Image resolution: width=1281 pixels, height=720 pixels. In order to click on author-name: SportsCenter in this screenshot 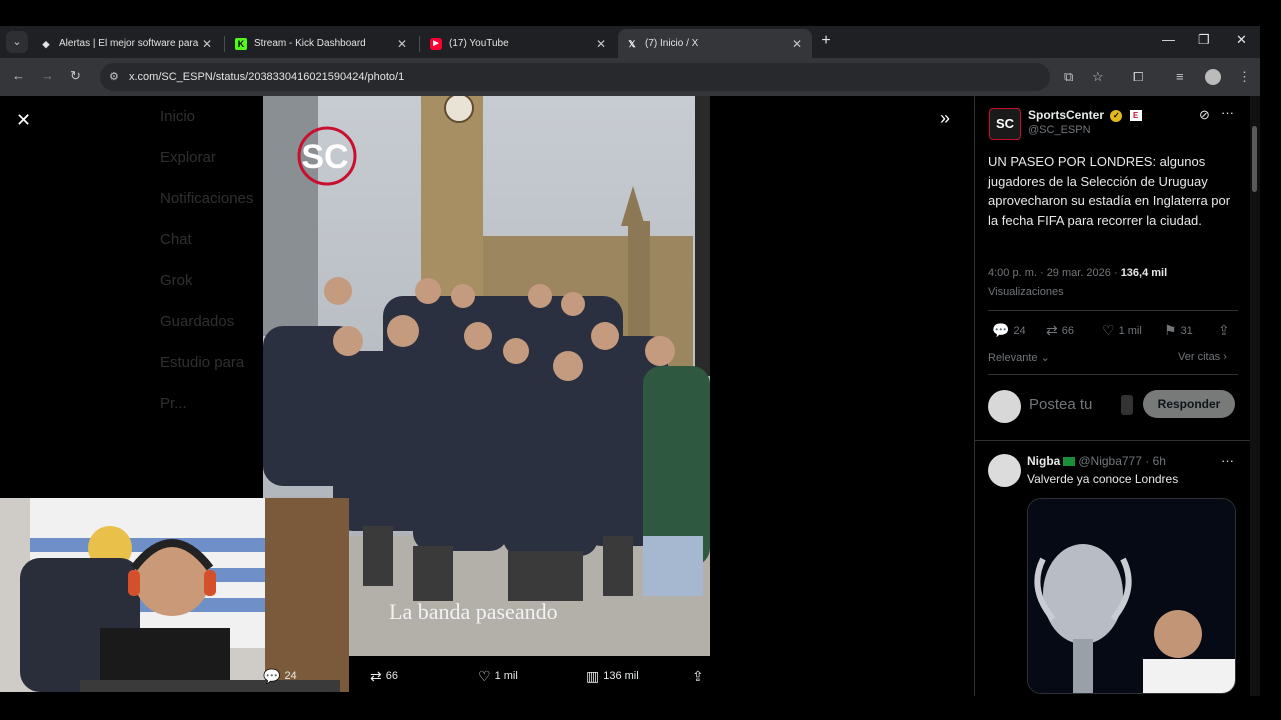, I will do `click(1066, 115)`.